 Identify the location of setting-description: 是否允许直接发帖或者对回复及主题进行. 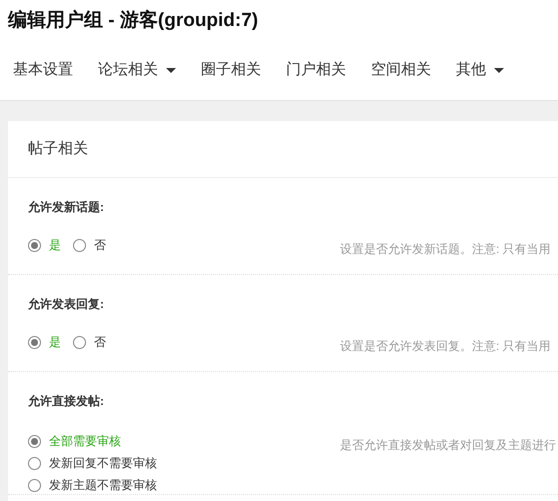
(448, 445).